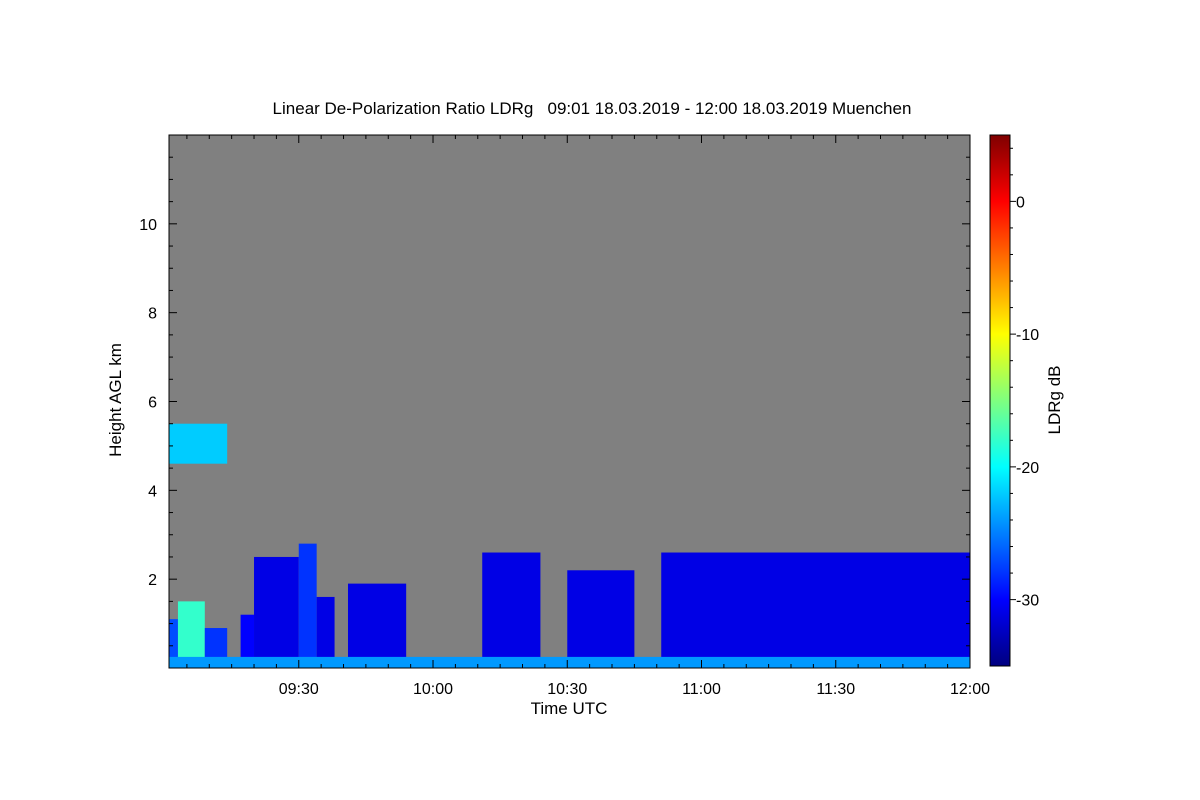 The image size is (1200, 800). Describe the element at coordinates (1027, 468) in the screenshot. I see `colorbar-tick-label: -20` at that location.